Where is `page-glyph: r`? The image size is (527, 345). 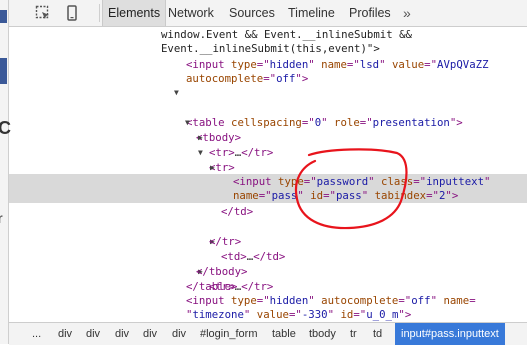 page-glyph: r is located at coordinates (1, 218).